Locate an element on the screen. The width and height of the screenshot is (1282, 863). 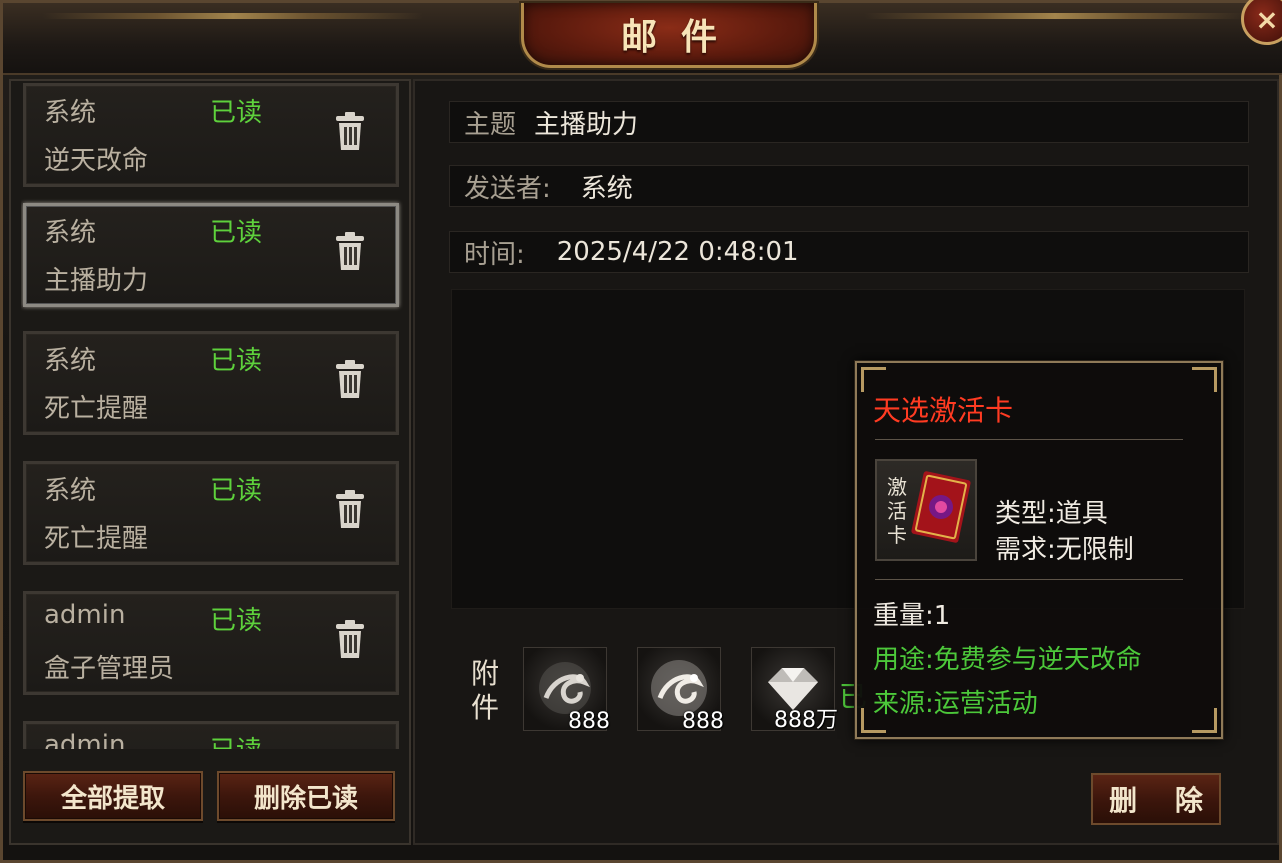
window-title: 邮件 is located at coordinates (680, 37).